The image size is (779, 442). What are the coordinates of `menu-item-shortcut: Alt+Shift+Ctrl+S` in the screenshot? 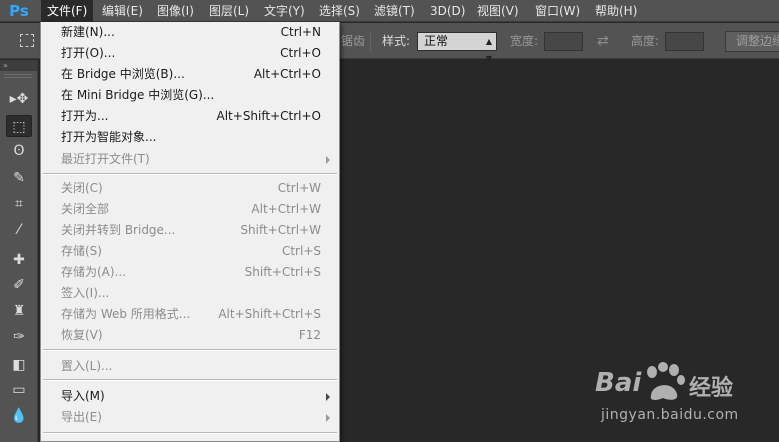 It's located at (269, 314).